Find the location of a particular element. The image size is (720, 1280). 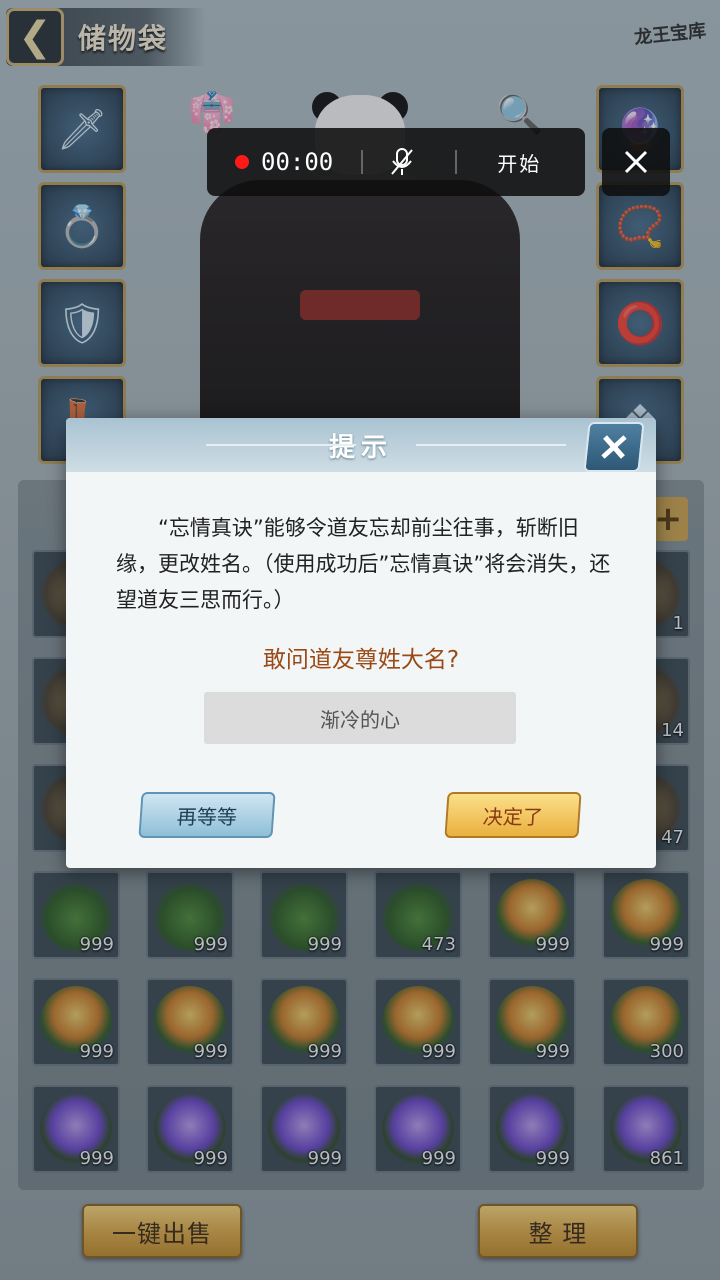

sort-button: 整 理 is located at coordinates (558, 1231).